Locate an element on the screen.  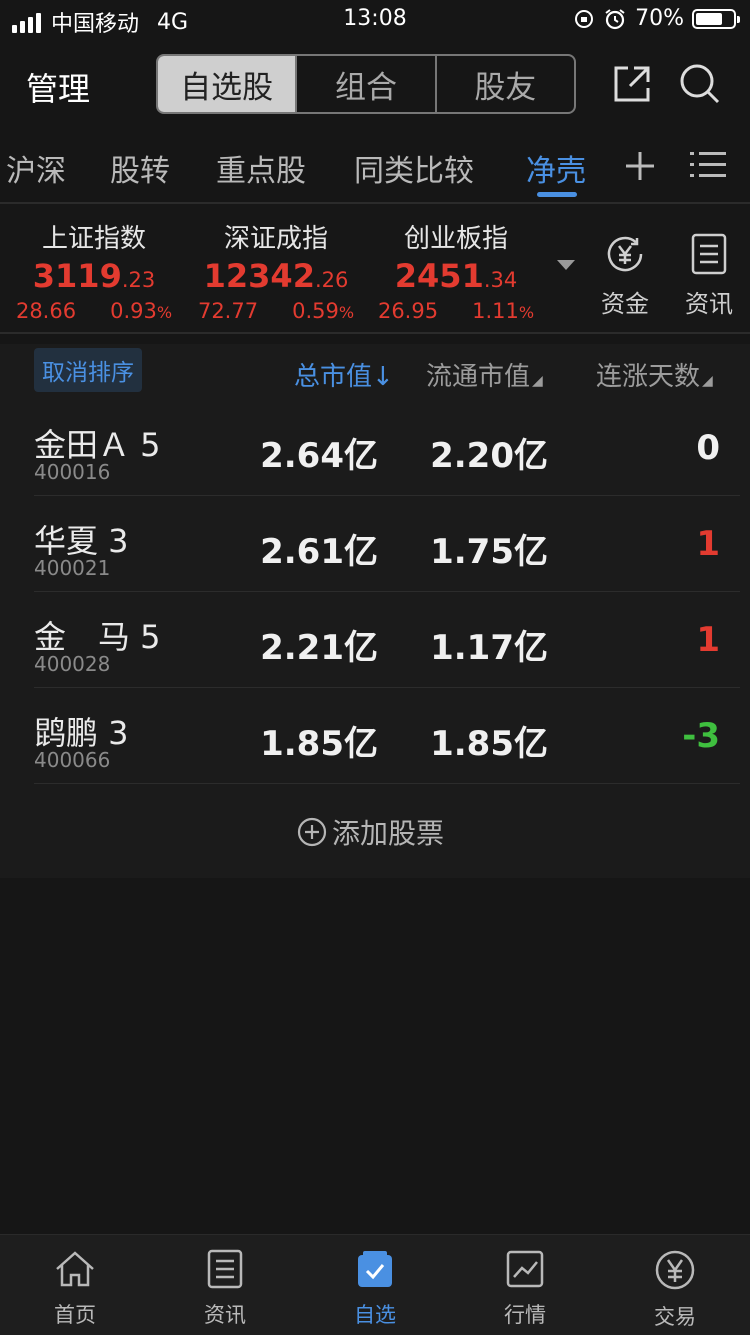
total-market-value: 1.85亿 is located at coordinates (319, 744).